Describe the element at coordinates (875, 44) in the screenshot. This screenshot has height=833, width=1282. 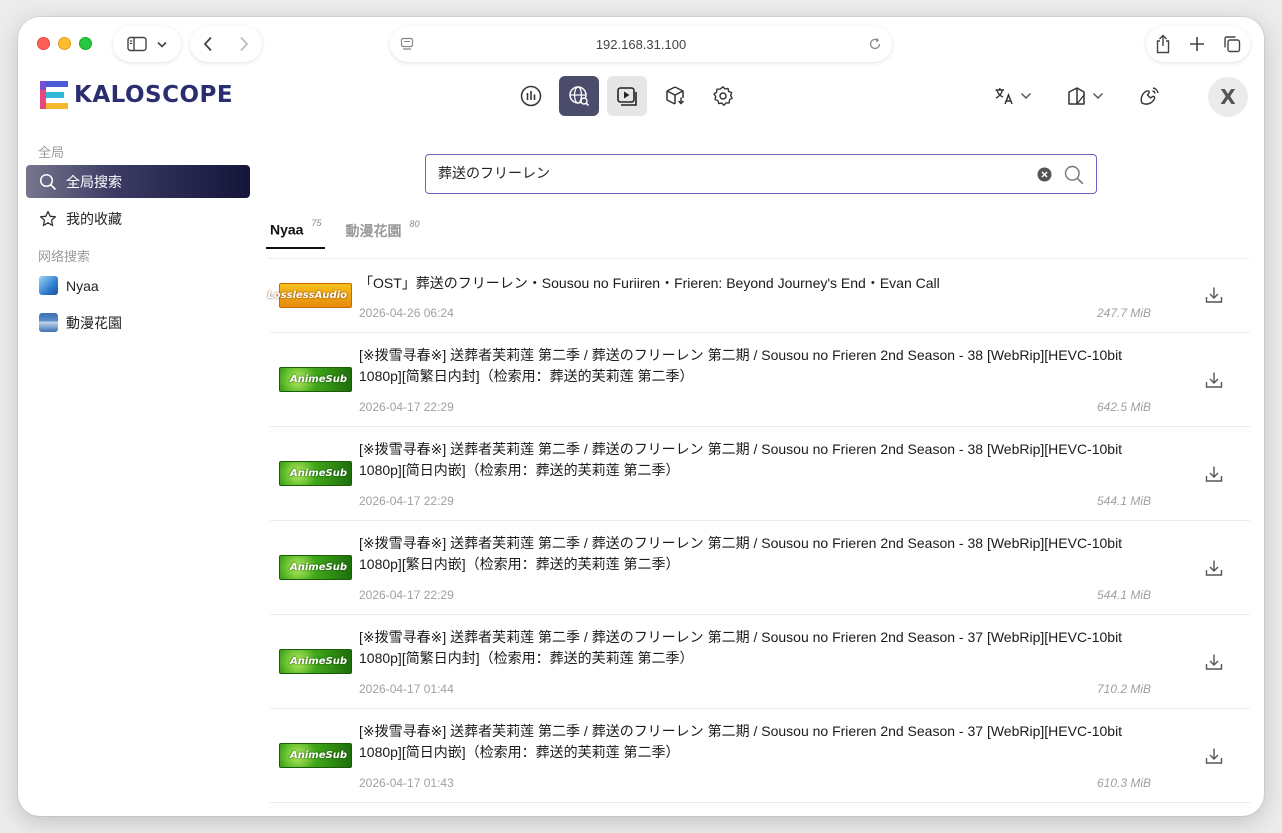
I see `reload-icon` at that location.